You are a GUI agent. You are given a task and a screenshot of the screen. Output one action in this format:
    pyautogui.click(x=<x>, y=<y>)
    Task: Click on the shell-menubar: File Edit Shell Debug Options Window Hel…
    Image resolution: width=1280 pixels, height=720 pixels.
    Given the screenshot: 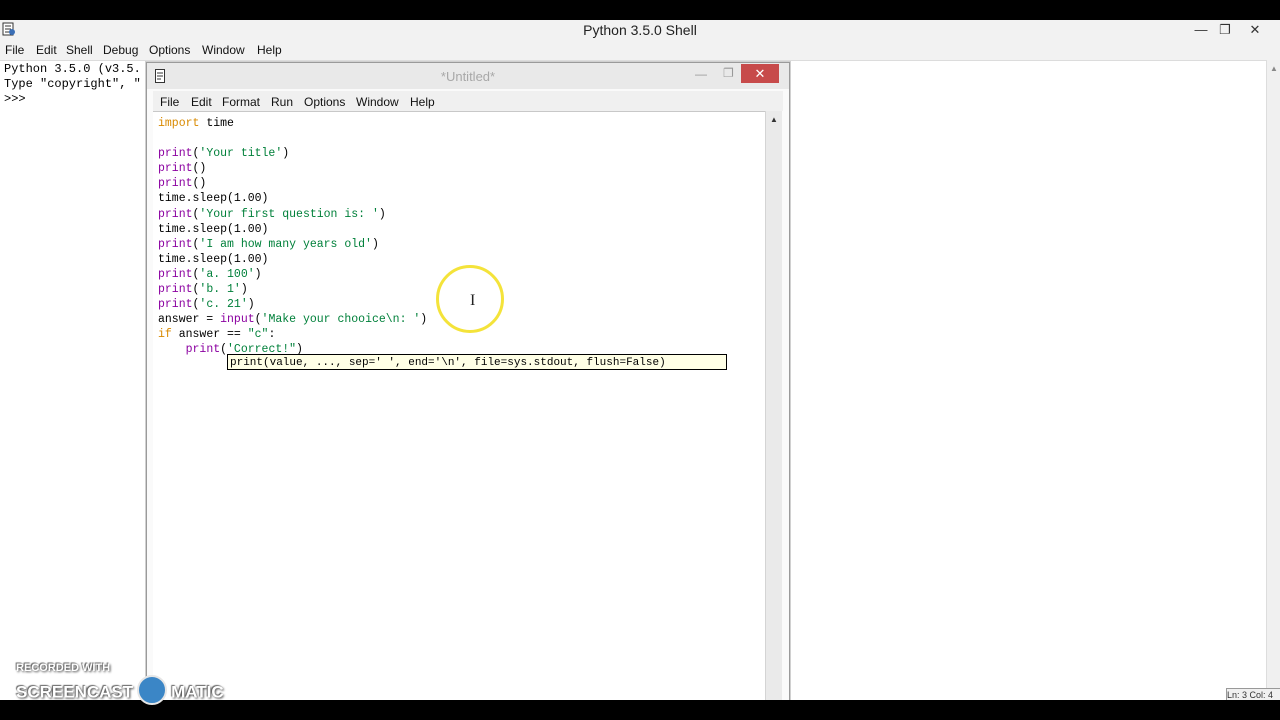 What is the action you would take?
    pyautogui.click(x=640, y=50)
    